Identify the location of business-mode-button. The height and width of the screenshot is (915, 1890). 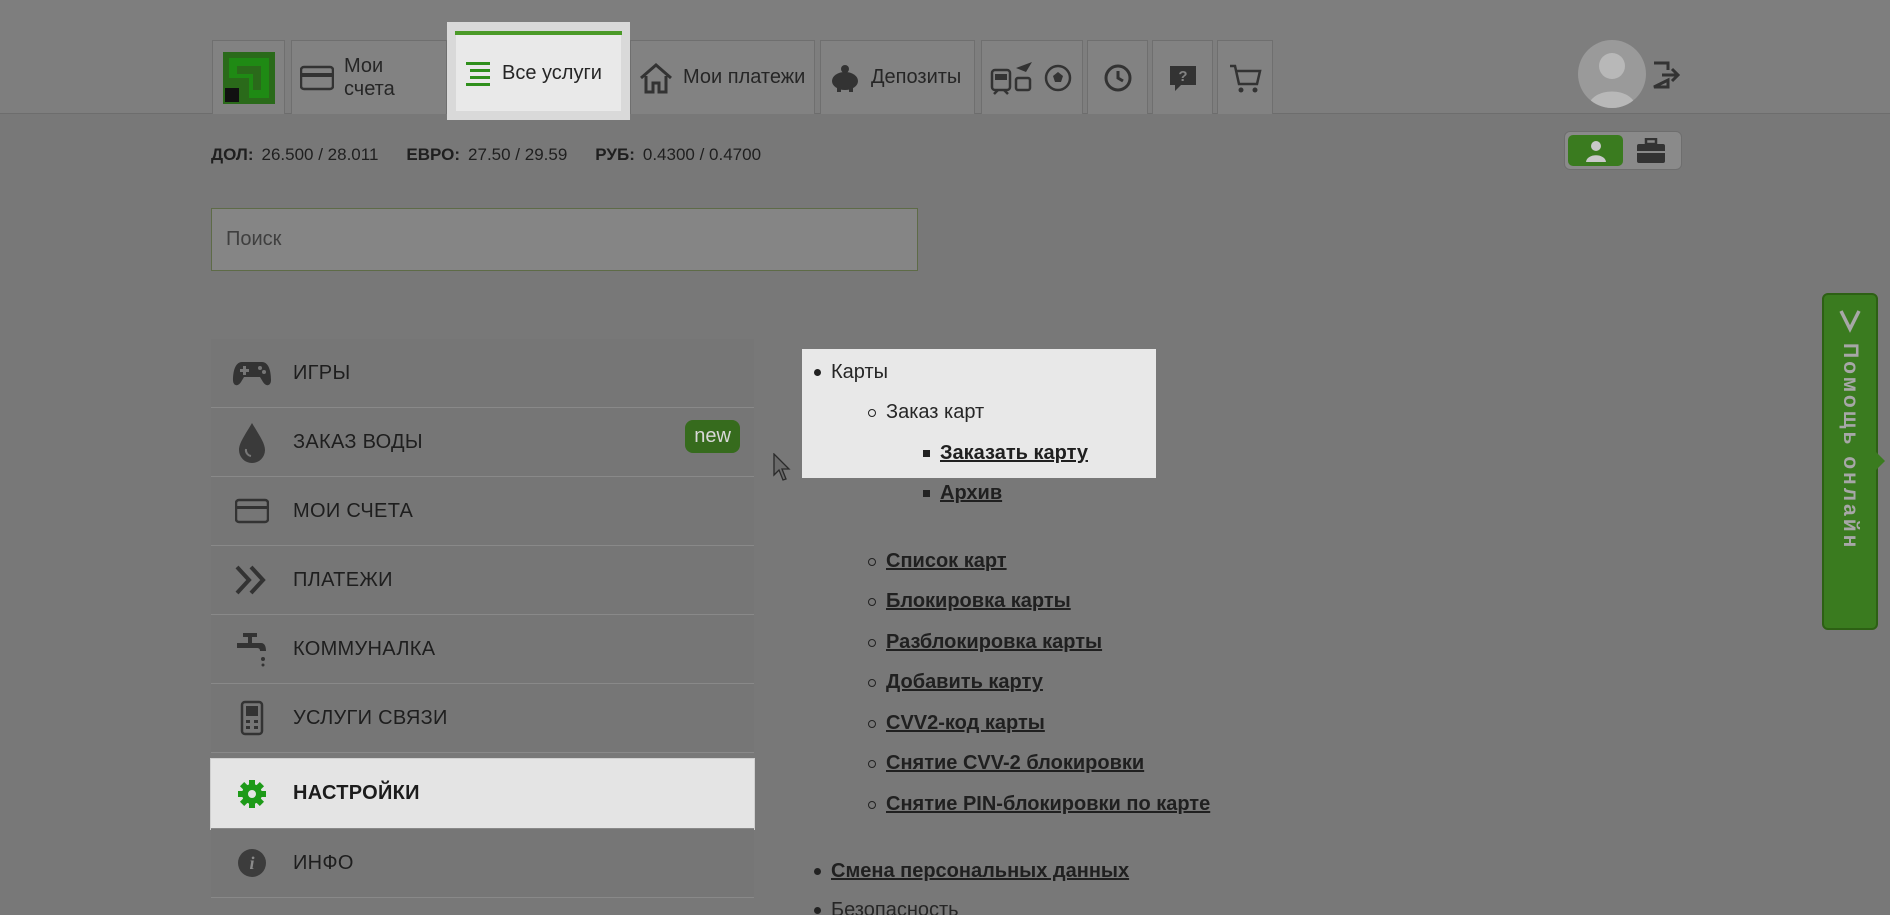
(1650, 150).